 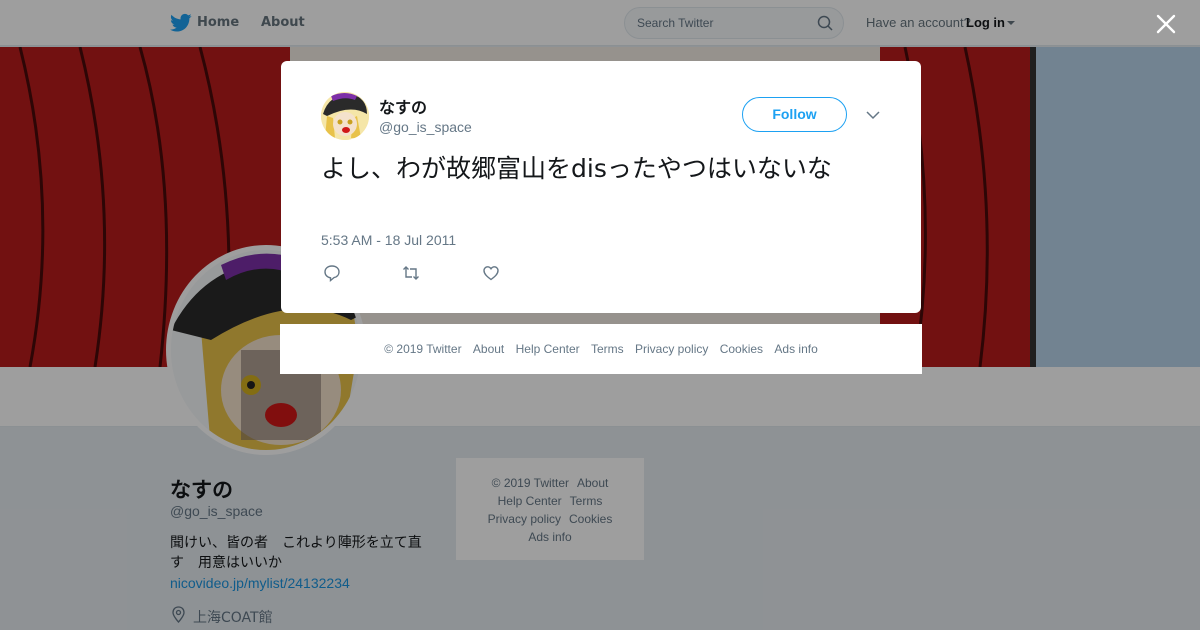 I want to click on footer-about-link: About, so click(x=488, y=349).